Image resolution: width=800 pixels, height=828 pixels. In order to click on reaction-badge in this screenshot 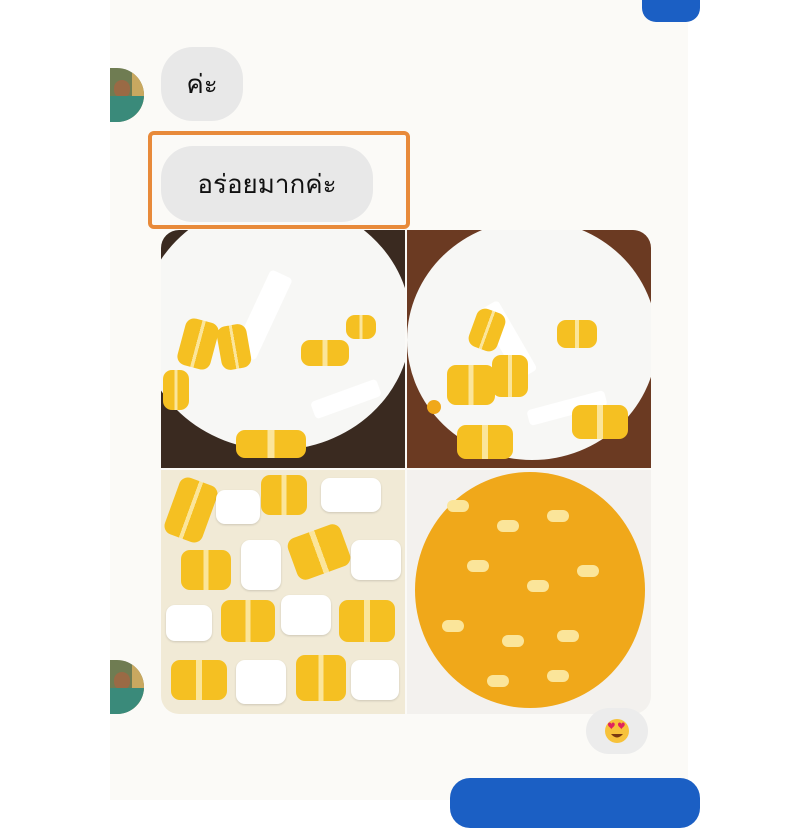, I will do `click(617, 731)`.